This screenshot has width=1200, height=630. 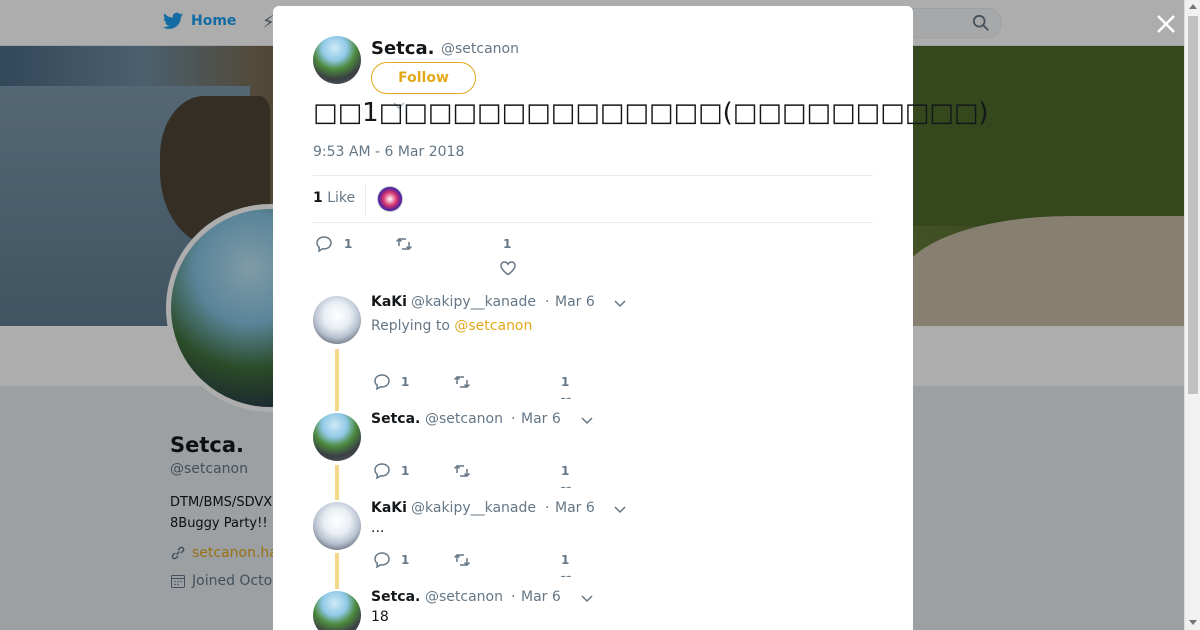 What do you see at coordinates (1193, 205) in the screenshot?
I see `scroll-thumb` at bounding box center [1193, 205].